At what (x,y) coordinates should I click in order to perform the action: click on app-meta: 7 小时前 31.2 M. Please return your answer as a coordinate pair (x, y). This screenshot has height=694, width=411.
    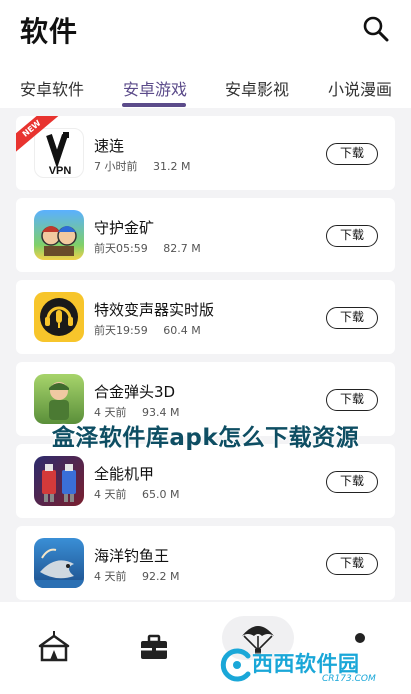
    Looking at the image, I should click on (148, 166).